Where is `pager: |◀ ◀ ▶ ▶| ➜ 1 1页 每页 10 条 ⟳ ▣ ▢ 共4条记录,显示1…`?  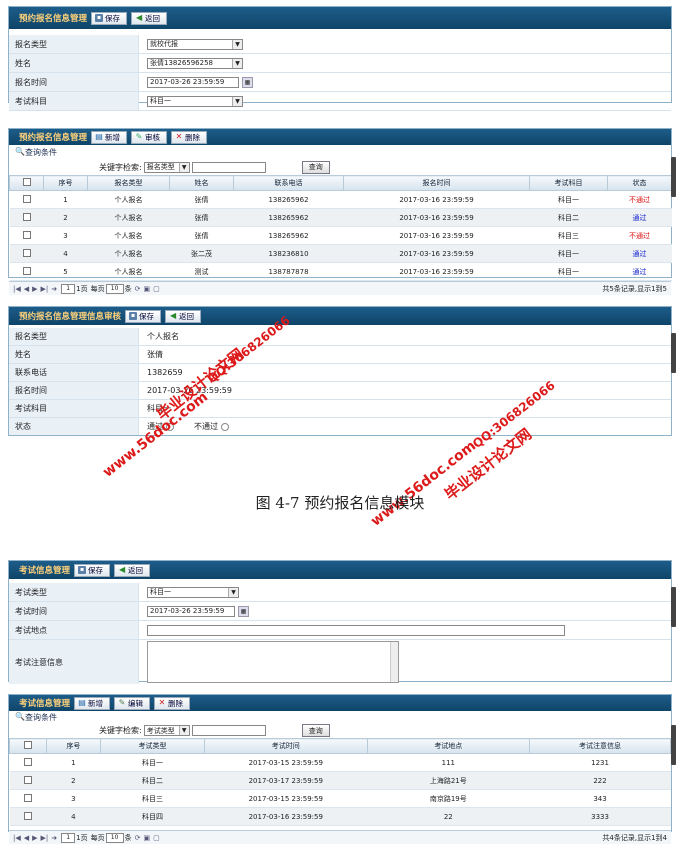 pager: |◀ ◀ ▶ ▶| ➜ 1 1页 每页 10 条 ⟳ ▣ ▢ 共4条记录,显示1… is located at coordinates (340, 837).